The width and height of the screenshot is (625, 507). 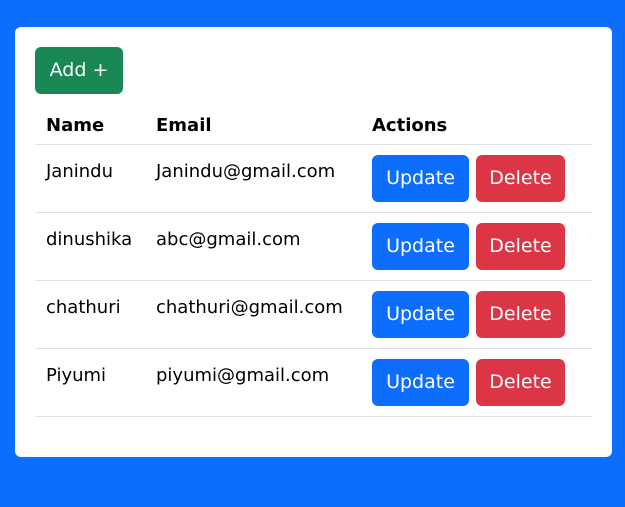 I want to click on add-button: Add +, so click(x=79, y=70).